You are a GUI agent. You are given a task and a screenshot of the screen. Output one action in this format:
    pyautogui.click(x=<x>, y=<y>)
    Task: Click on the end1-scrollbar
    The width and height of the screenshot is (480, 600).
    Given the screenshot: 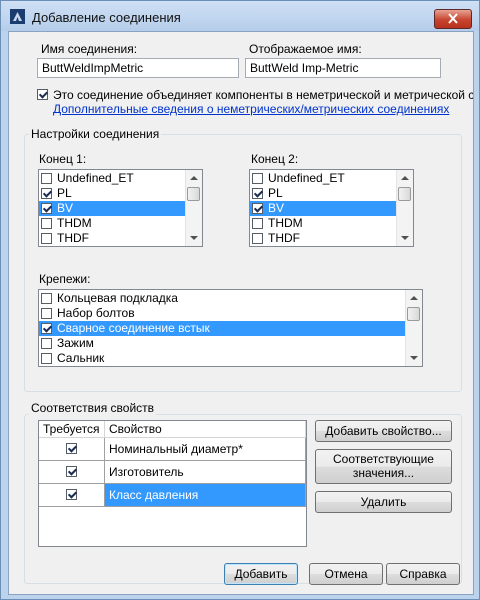 What is the action you would take?
    pyautogui.click(x=193, y=208)
    